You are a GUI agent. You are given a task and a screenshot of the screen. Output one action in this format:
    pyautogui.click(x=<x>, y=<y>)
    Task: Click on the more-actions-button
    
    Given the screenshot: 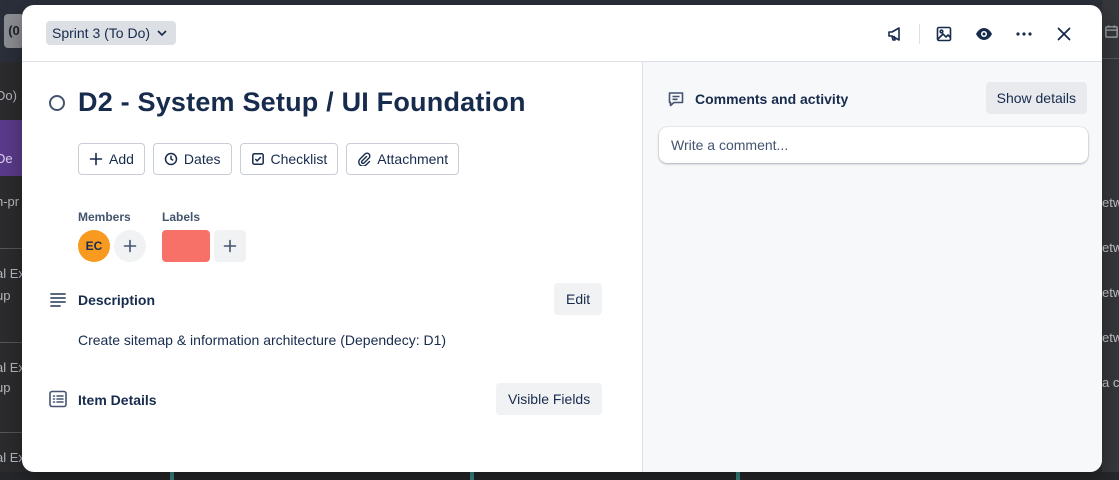 What is the action you would take?
    pyautogui.click(x=1024, y=34)
    